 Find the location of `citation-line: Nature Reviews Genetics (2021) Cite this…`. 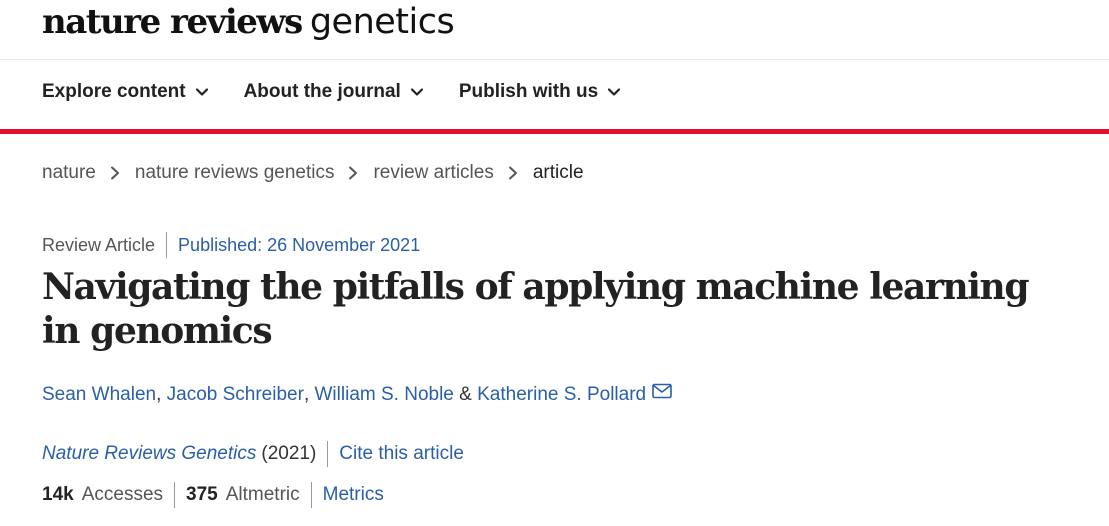

citation-line: Nature Reviews Genetics (2021) Cite this… is located at coordinates (253, 454).